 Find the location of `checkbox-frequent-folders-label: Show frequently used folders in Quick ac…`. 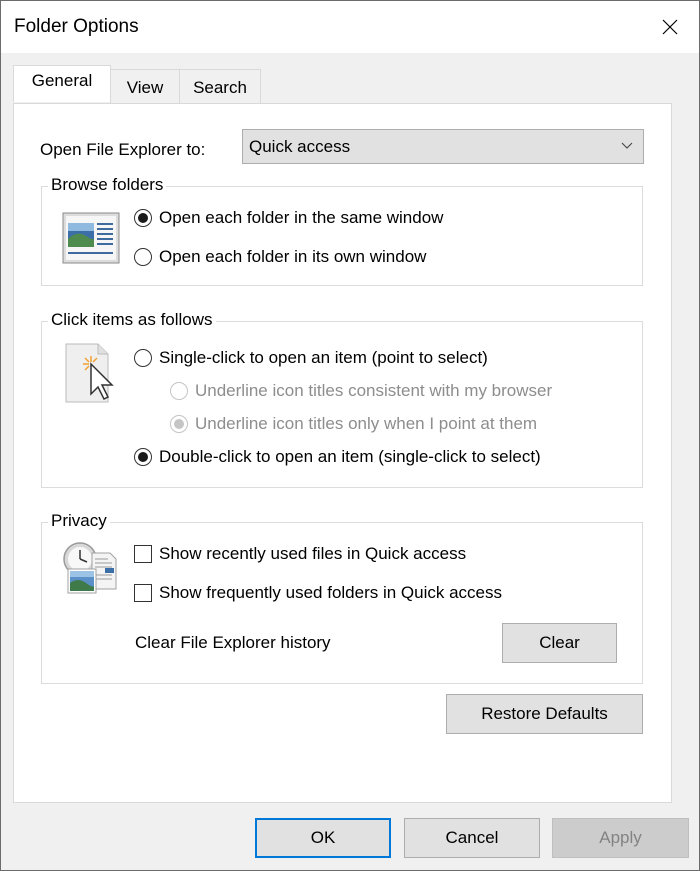

checkbox-frequent-folders-label: Show frequently used folders in Quick ac… is located at coordinates (331, 592).